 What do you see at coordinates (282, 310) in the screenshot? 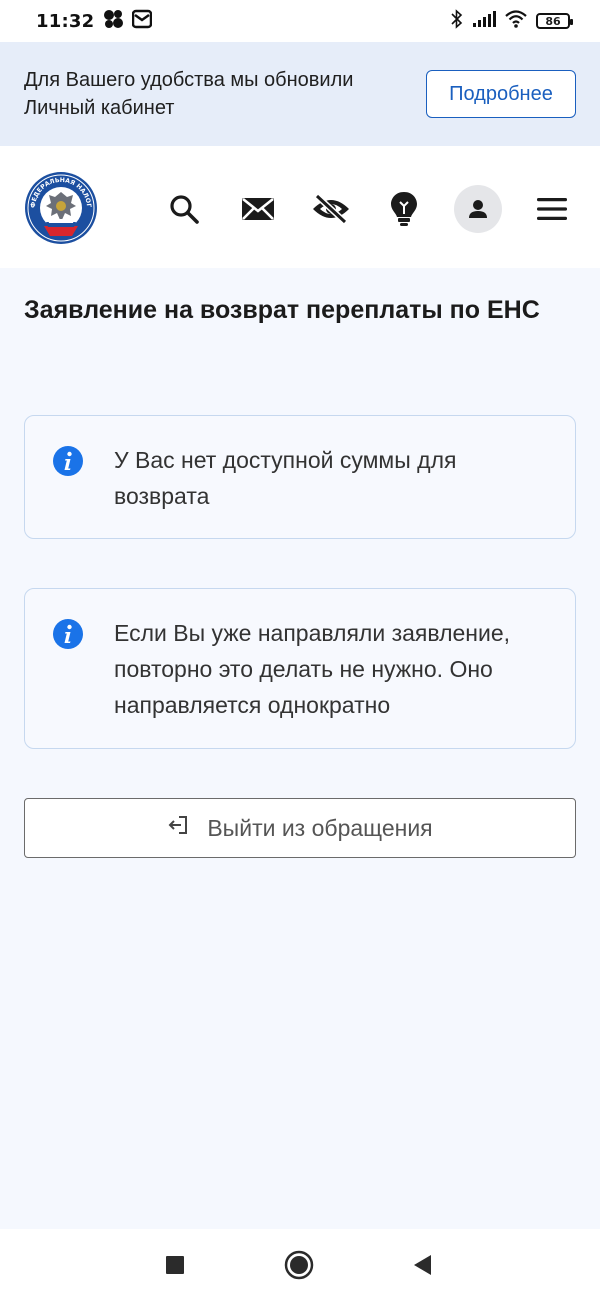
I see `page-title: Заявление на возврат переплаты по ЕНС` at bounding box center [282, 310].